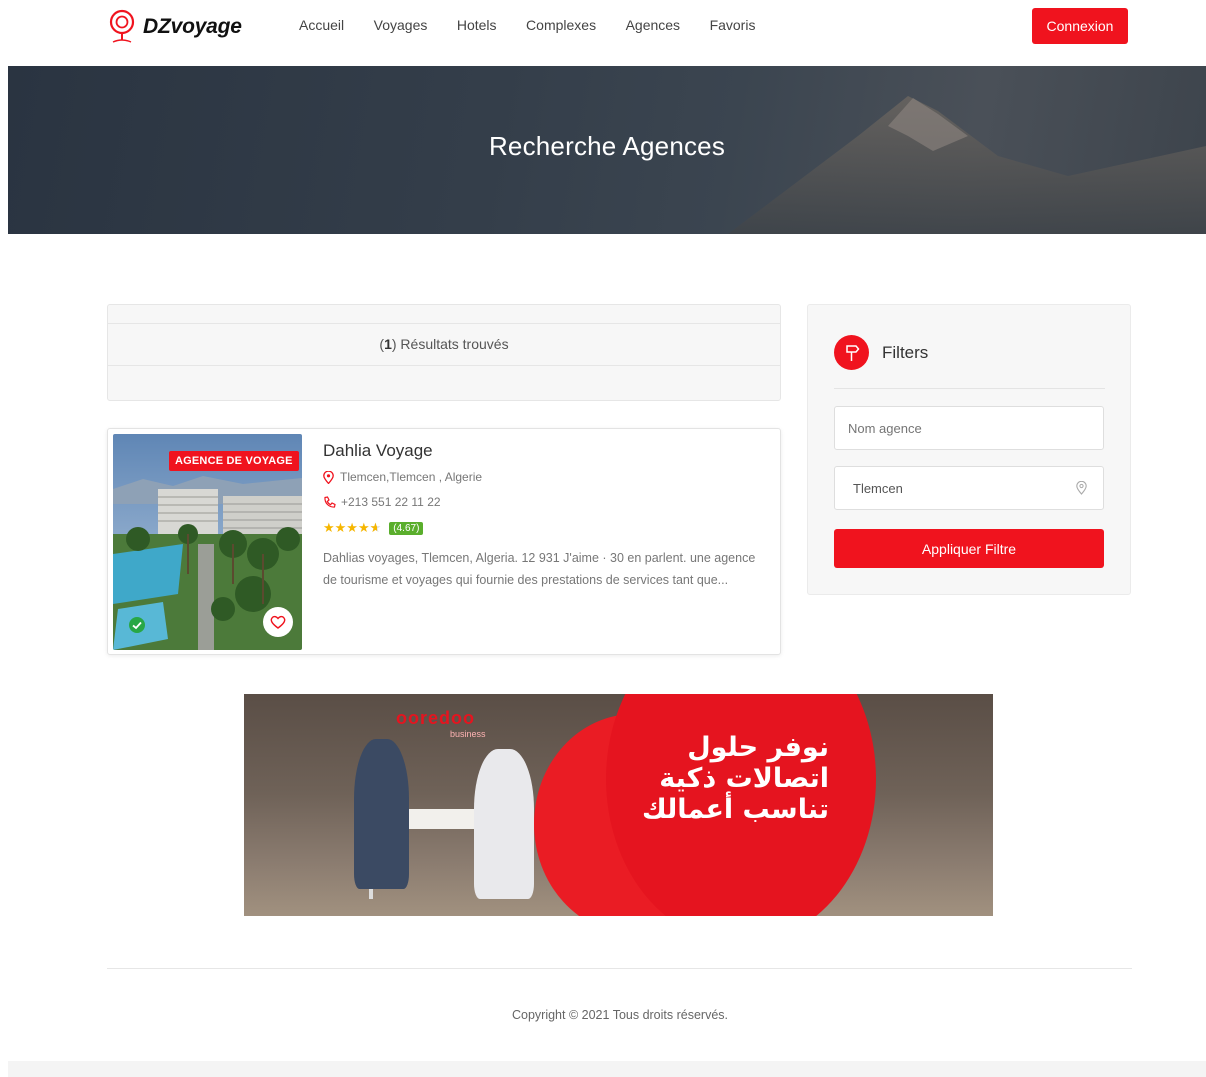  I want to click on heart-icon, so click(278, 622).